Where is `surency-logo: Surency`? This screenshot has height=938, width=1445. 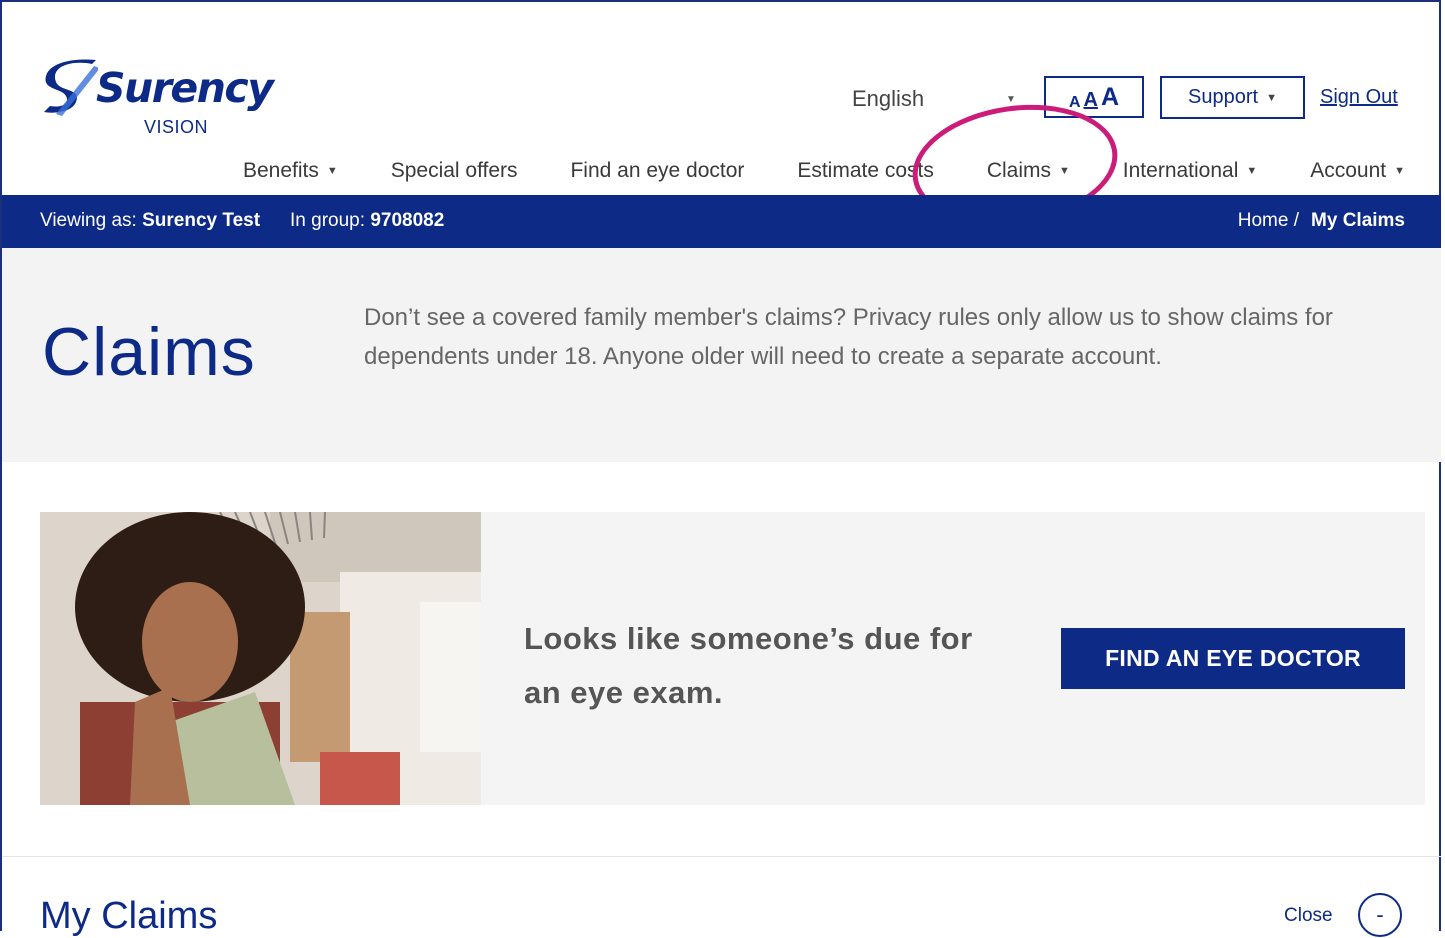 surency-logo: Surency is located at coordinates (158, 88).